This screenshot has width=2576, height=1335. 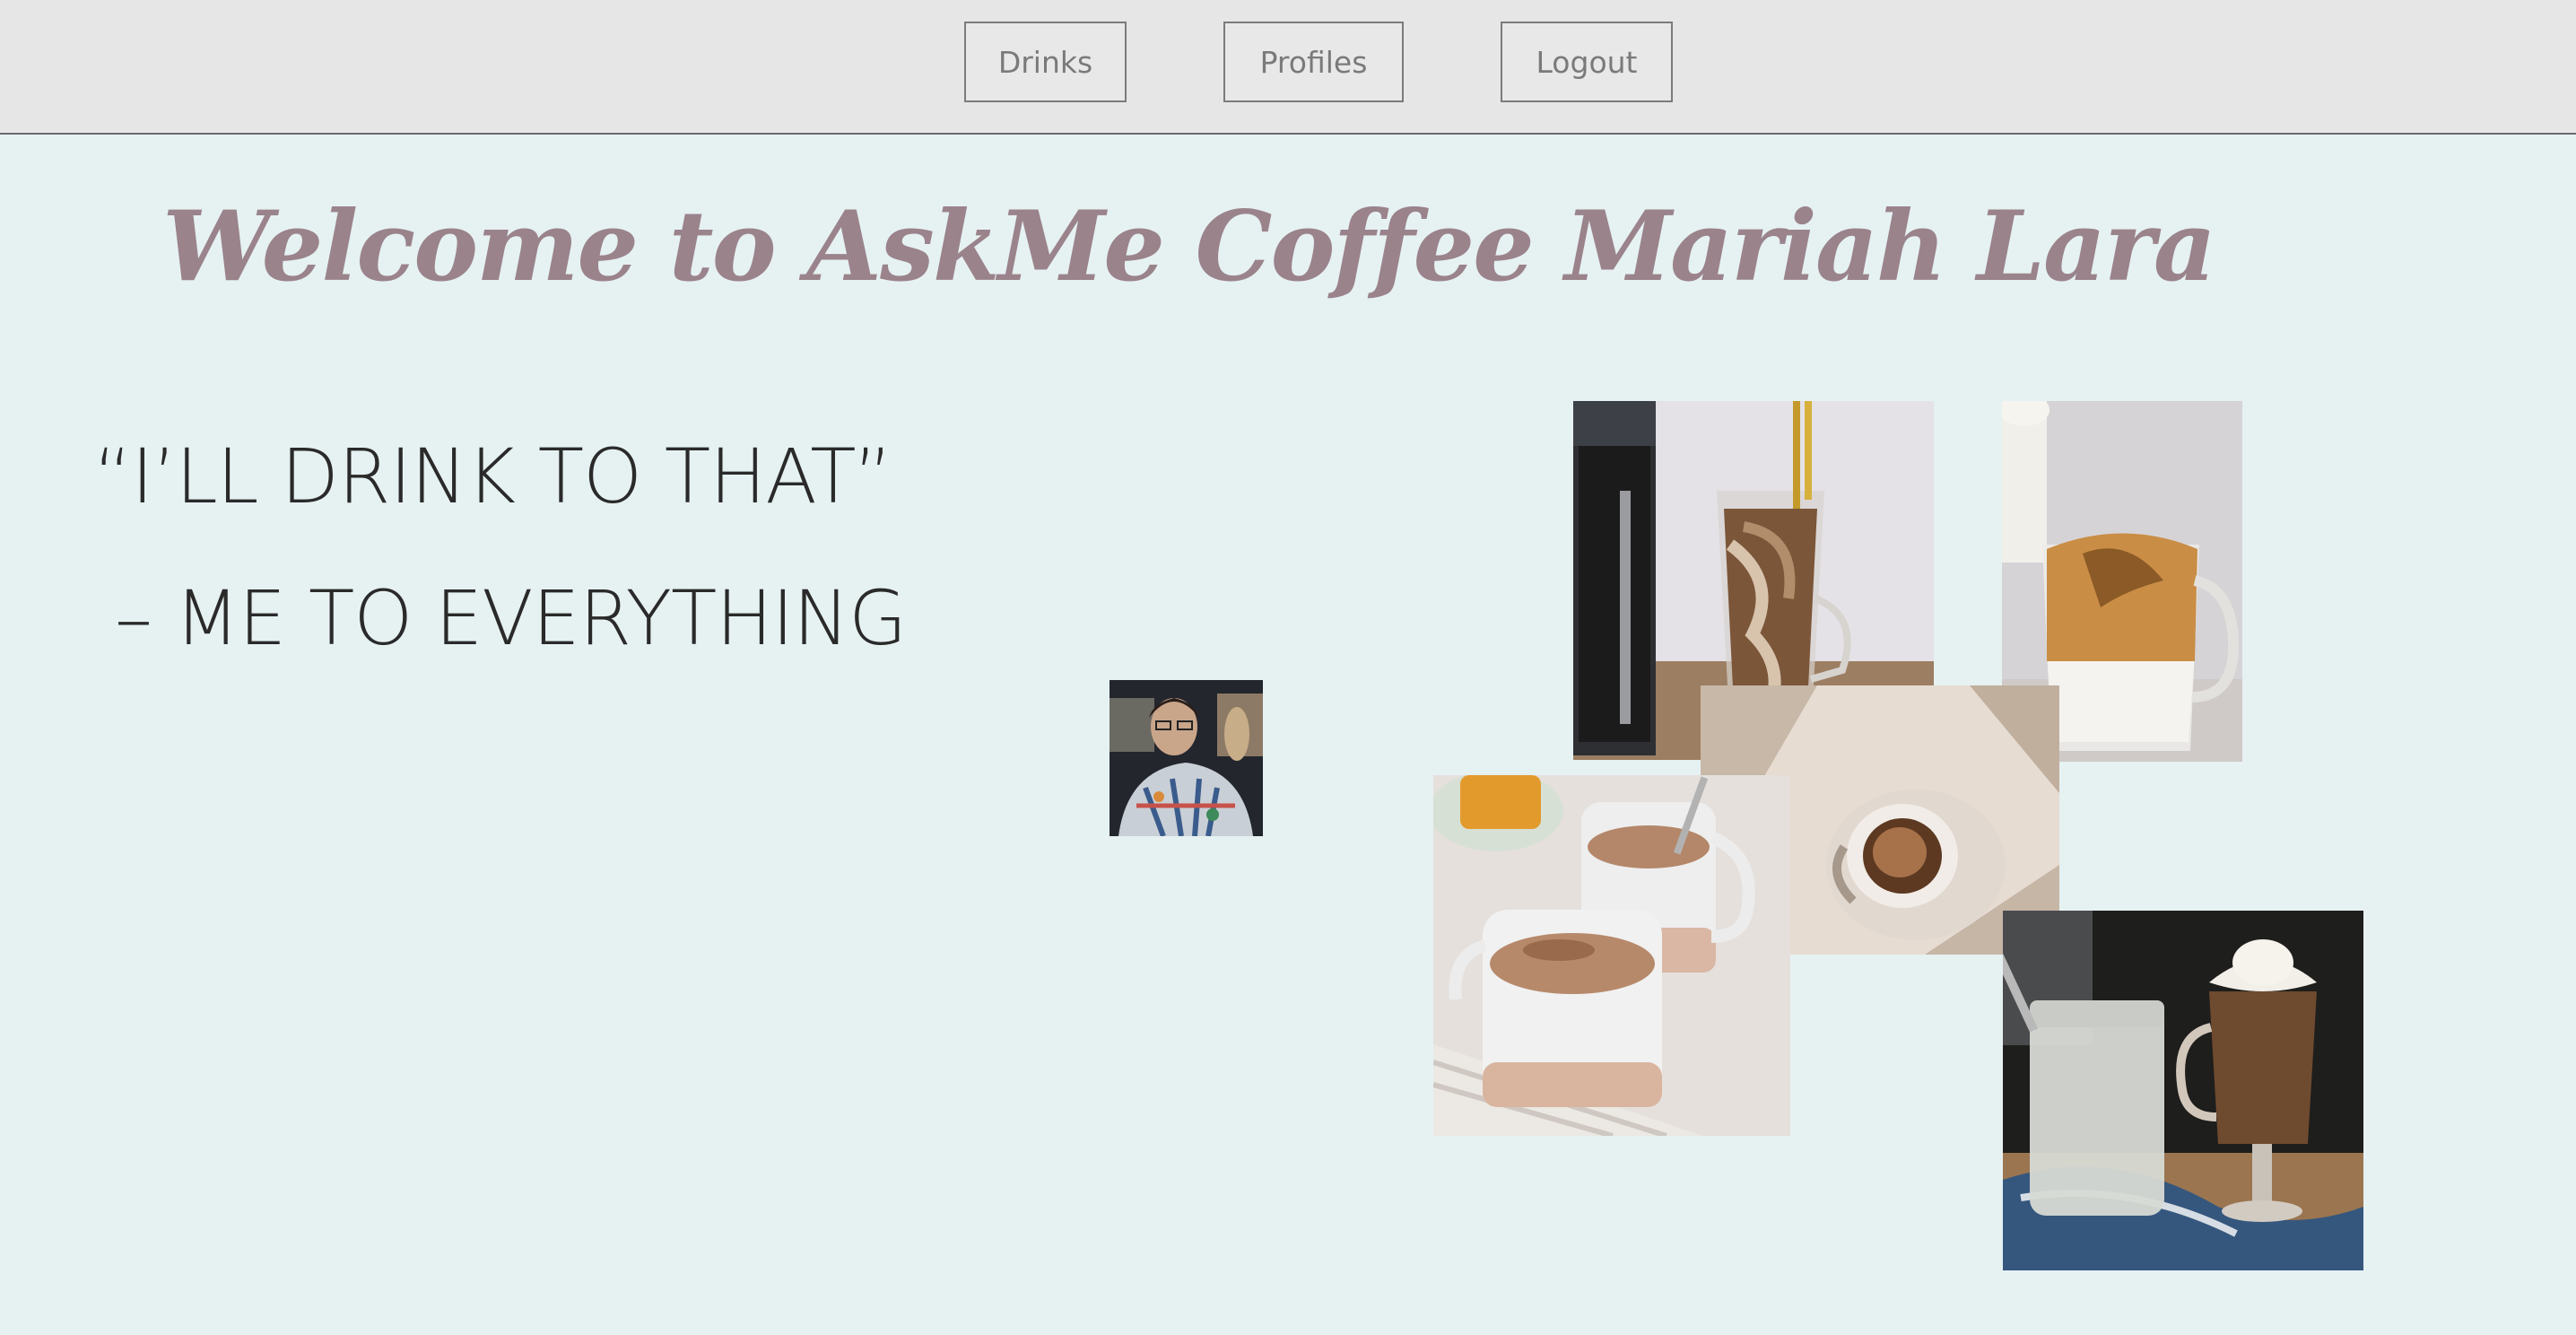 What do you see at coordinates (1587, 62) in the screenshot?
I see `logout-button: Logout` at bounding box center [1587, 62].